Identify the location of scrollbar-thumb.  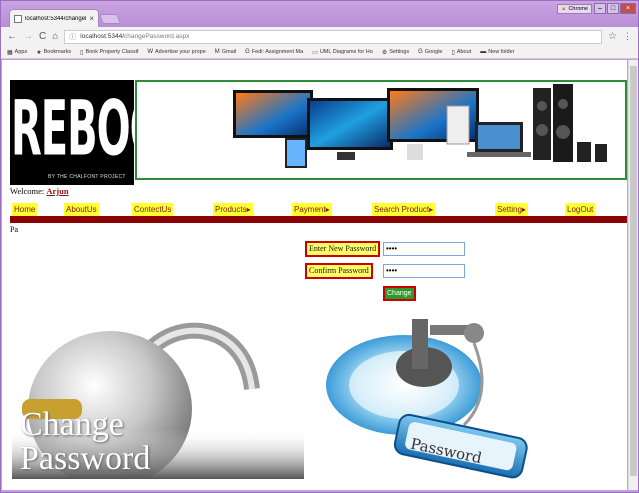
(633, 271).